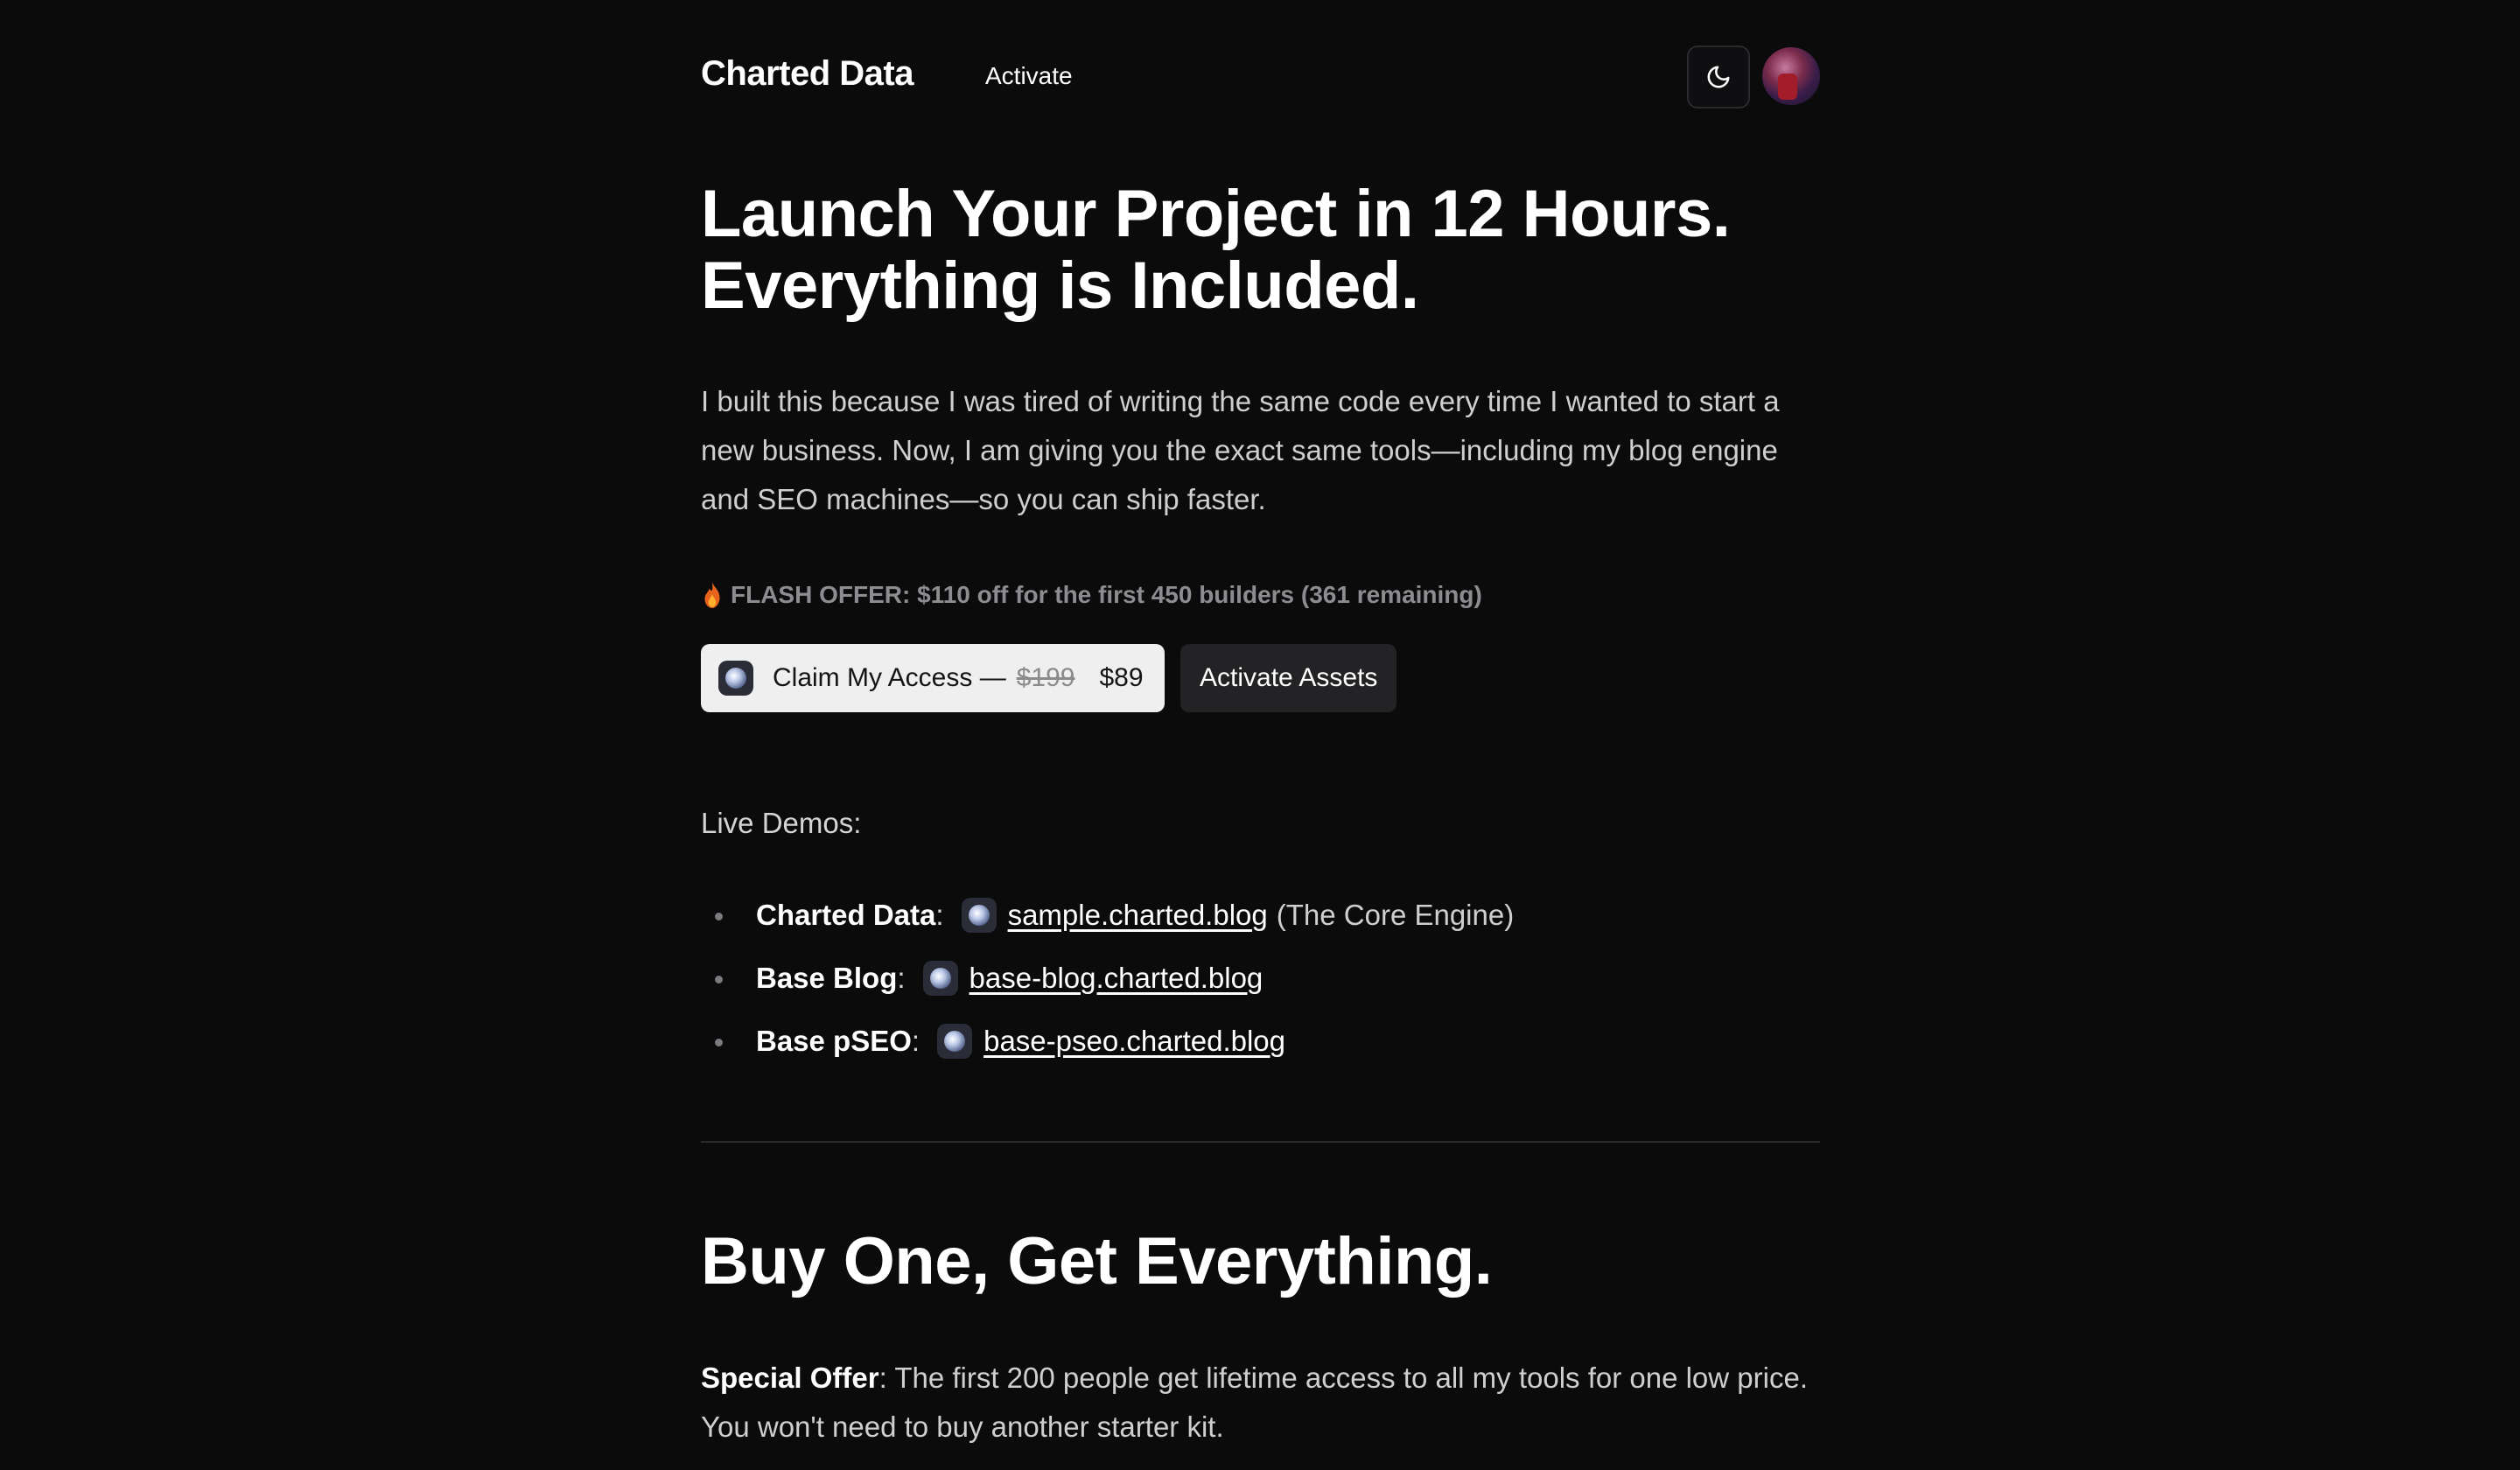 This screenshot has width=2520, height=1470. I want to click on old-price: $199, so click(1045, 677).